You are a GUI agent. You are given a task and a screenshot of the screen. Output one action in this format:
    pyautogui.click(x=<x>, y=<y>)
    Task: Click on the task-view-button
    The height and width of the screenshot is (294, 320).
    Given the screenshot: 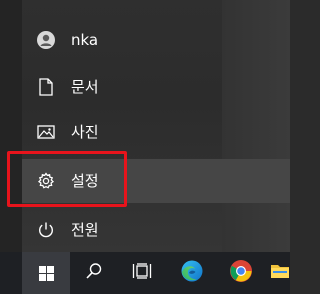 What is the action you would take?
    pyautogui.click(x=142, y=273)
    